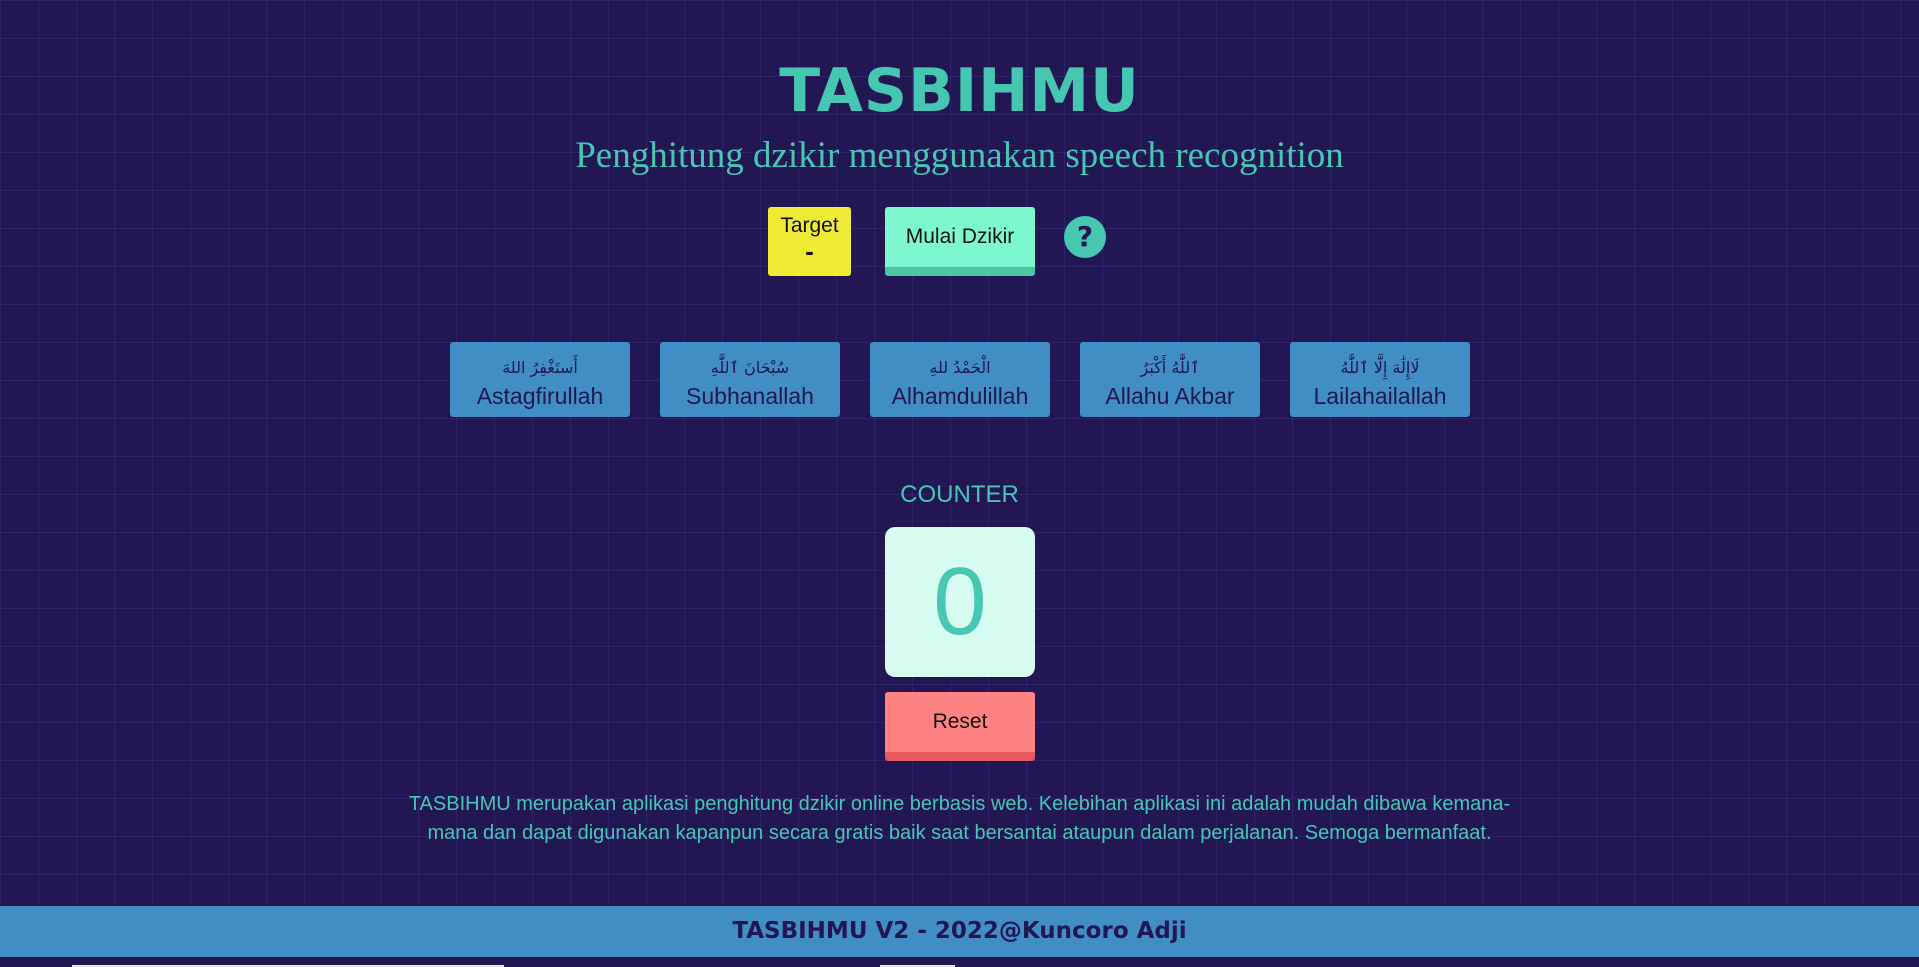 Image resolution: width=1919 pixels, height=967 pixels. Describe the element at coordinates (1170, 395) in the screenshot. I see `dzikir-latin-text: Allahu Akbar` at that location.